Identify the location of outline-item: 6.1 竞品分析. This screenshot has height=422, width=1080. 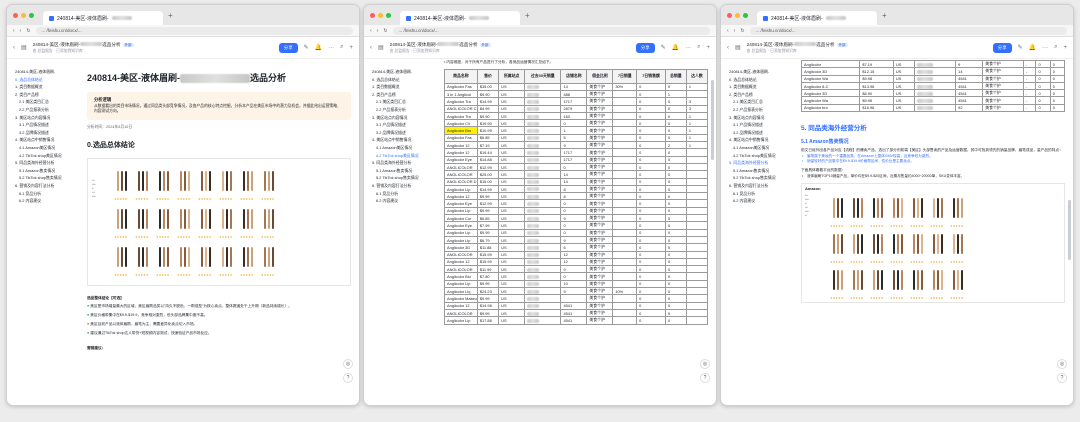
(48, 194).